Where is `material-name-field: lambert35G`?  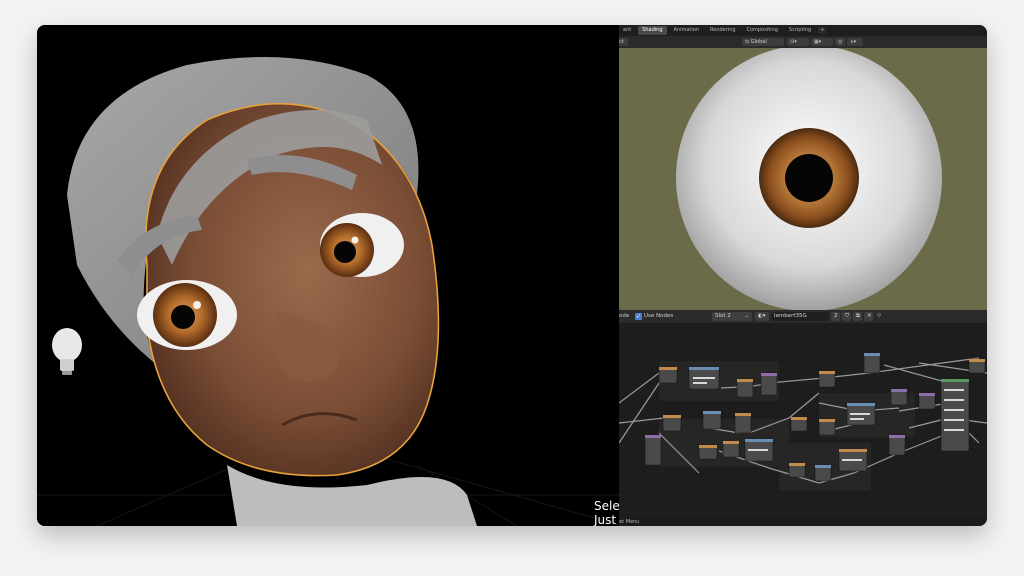 material-name-field: lambert35G is located at coordinates (800, 316).